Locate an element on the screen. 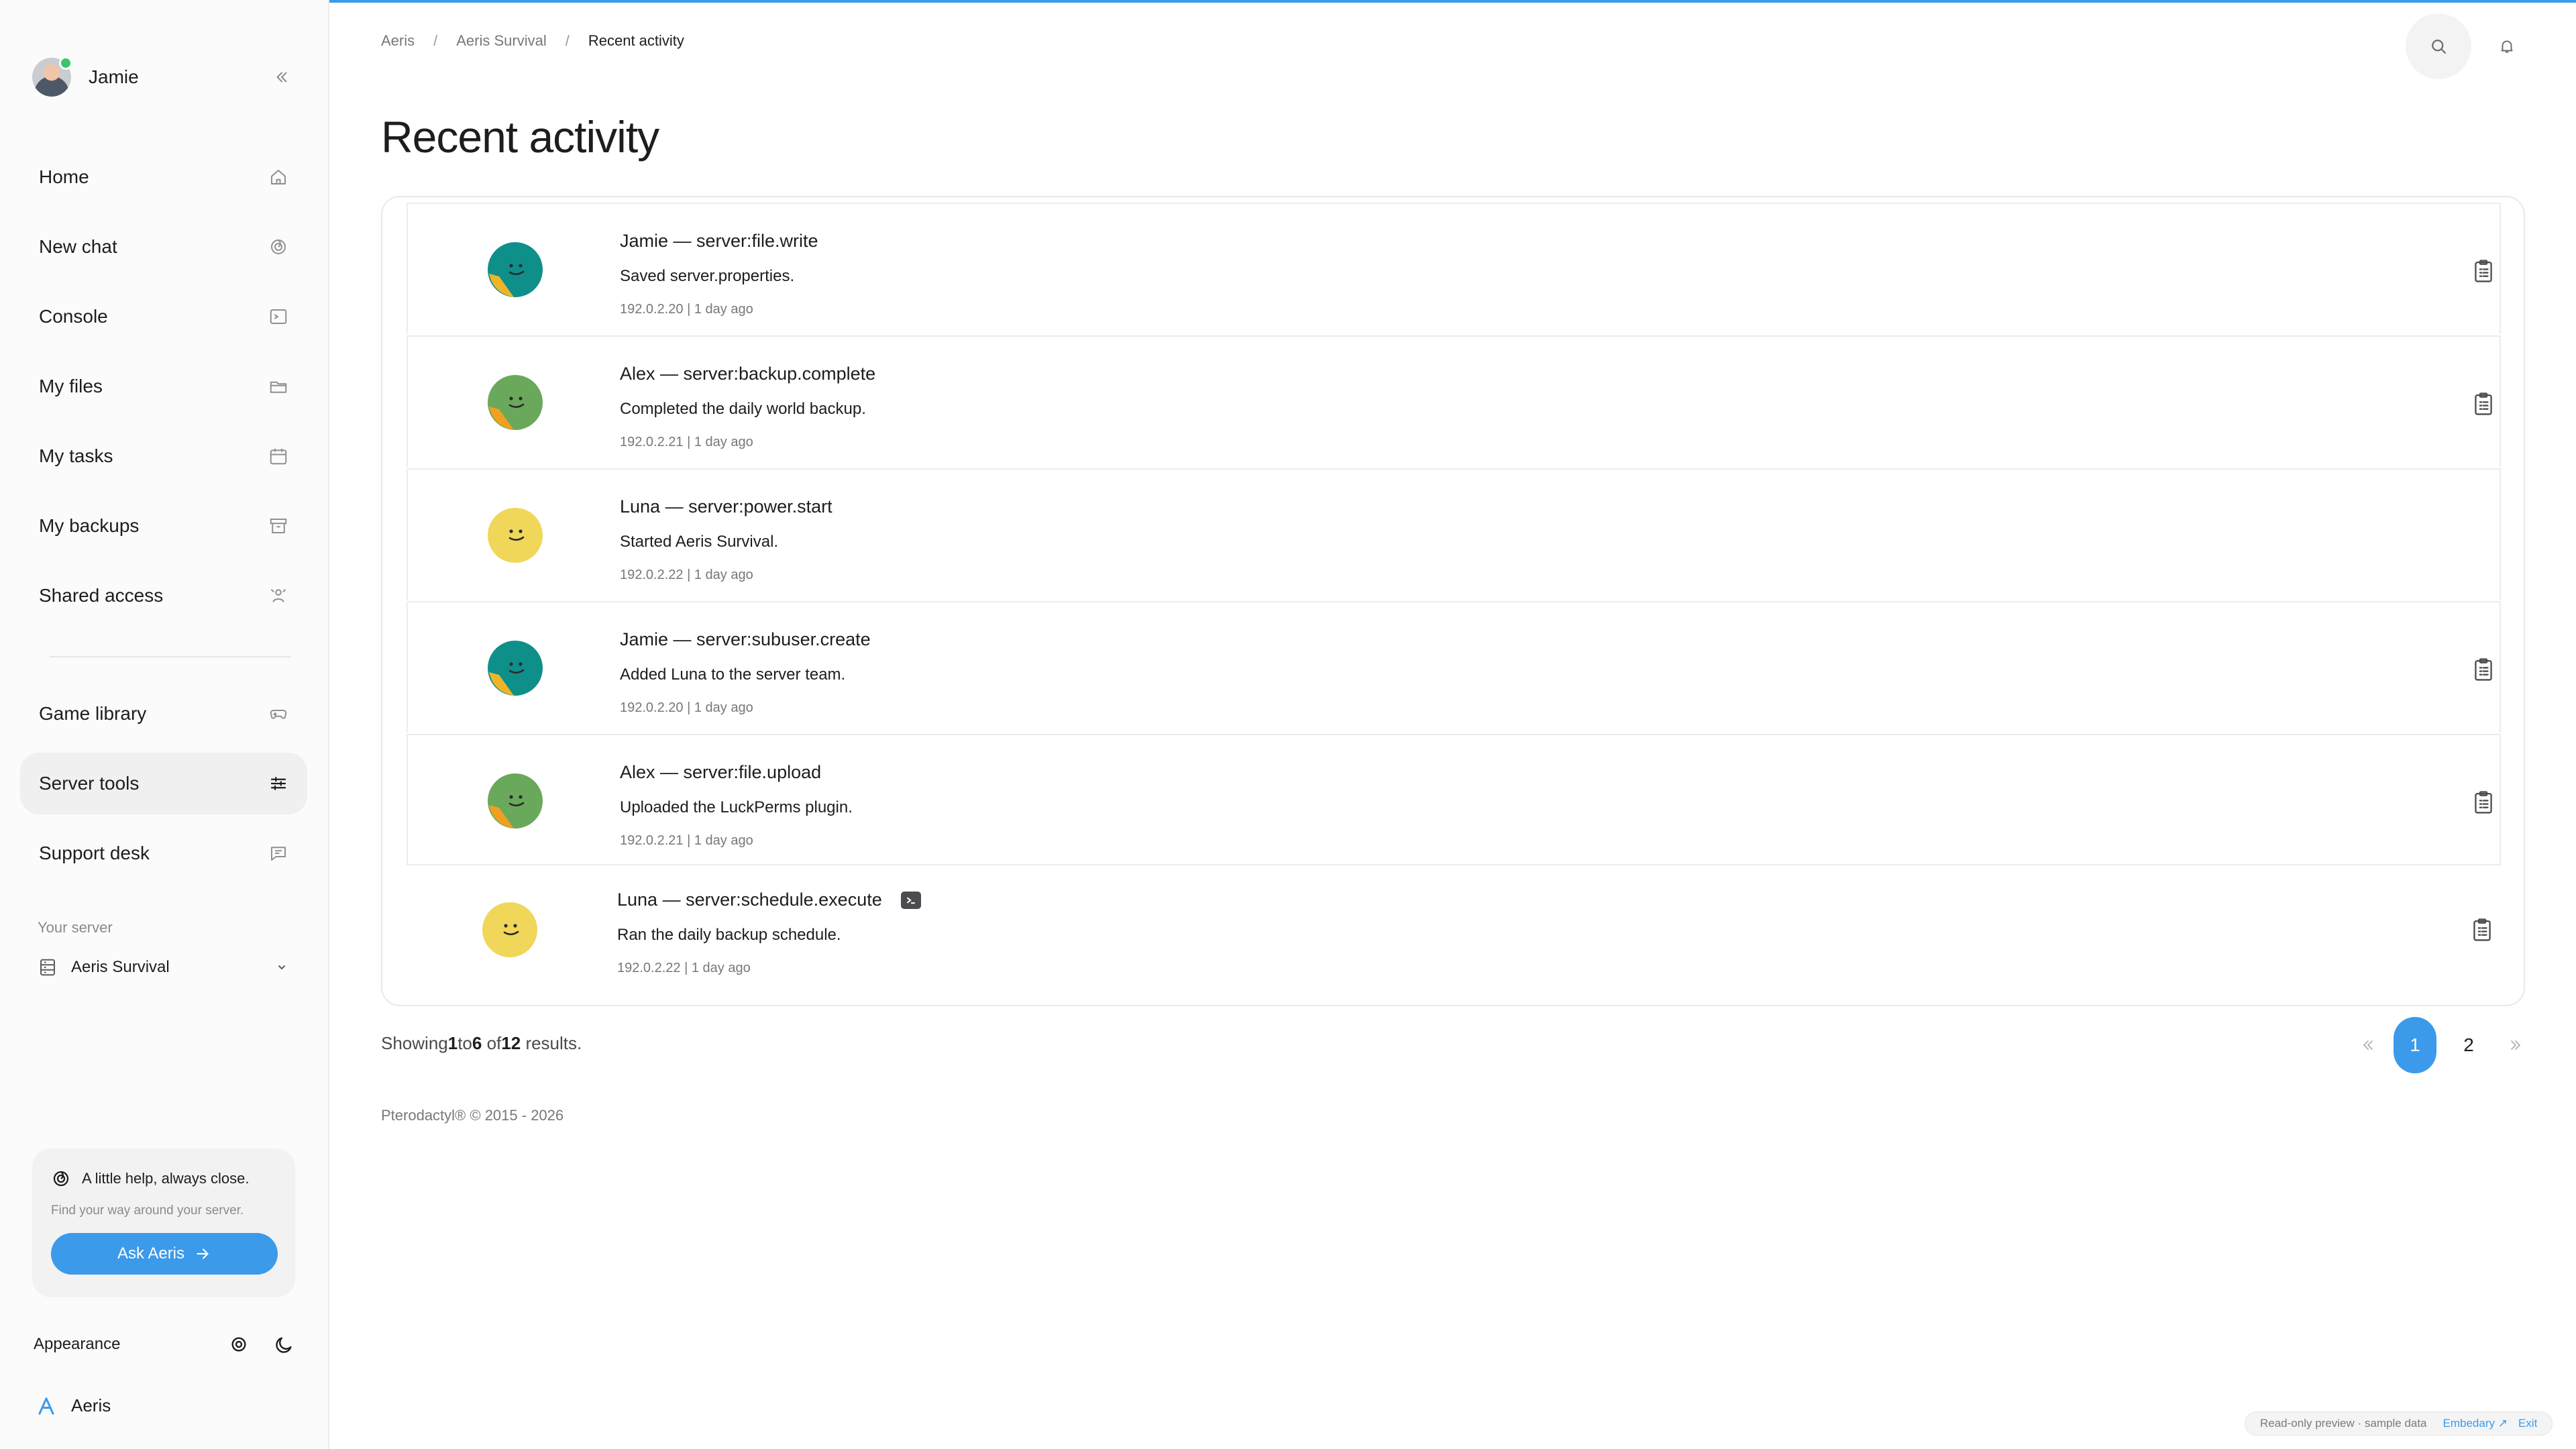 The image size is (2576, 1449). moon-icon is located at coordinates (284, 1344).